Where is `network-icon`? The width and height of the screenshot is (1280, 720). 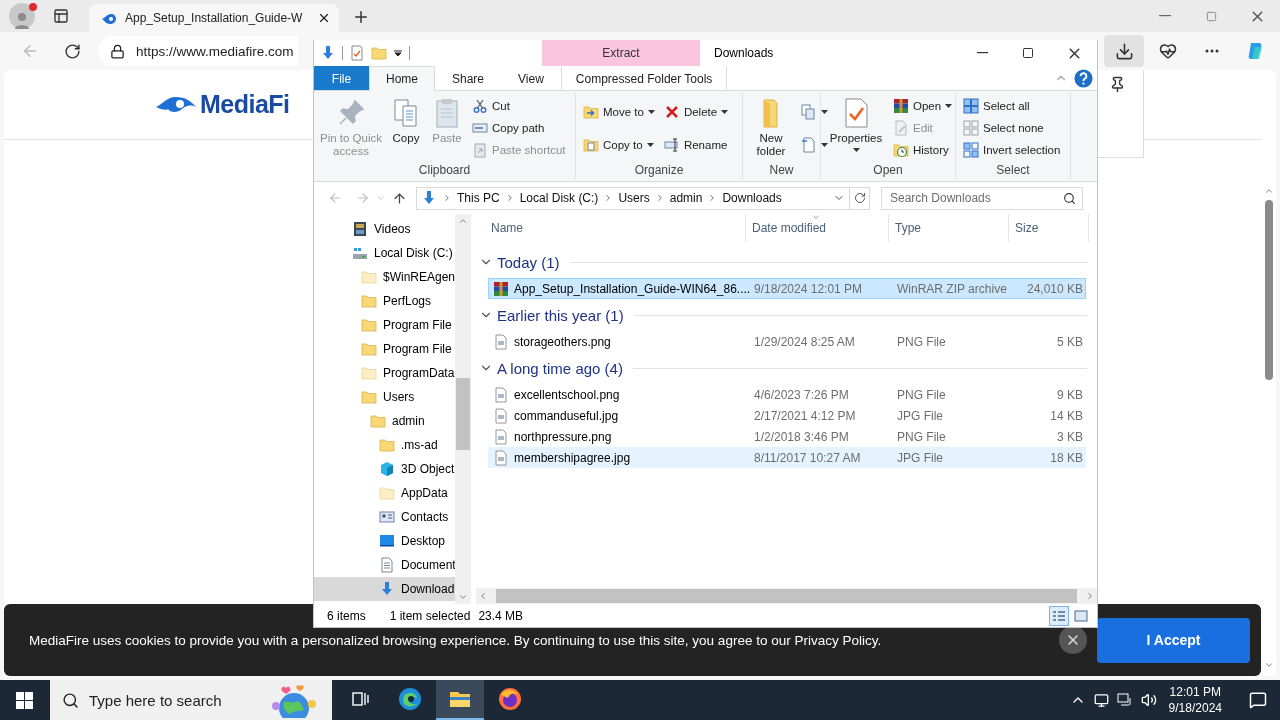
network-icon is located at coordinates (1124, 700).